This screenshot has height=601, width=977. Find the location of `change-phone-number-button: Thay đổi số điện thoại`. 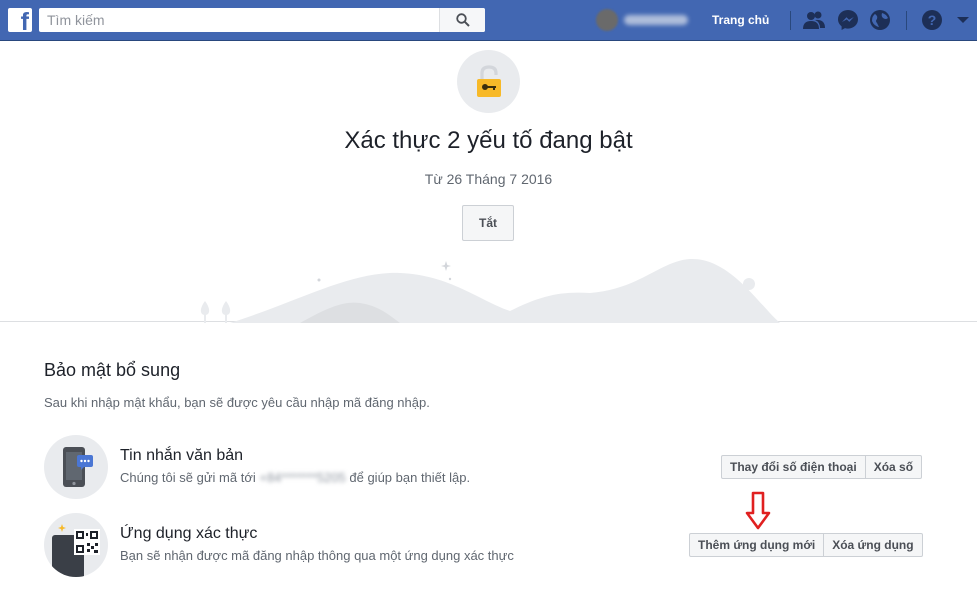

change-phone-number-button: Thay đổi số điện thoại is located at coordinates (793, 467).